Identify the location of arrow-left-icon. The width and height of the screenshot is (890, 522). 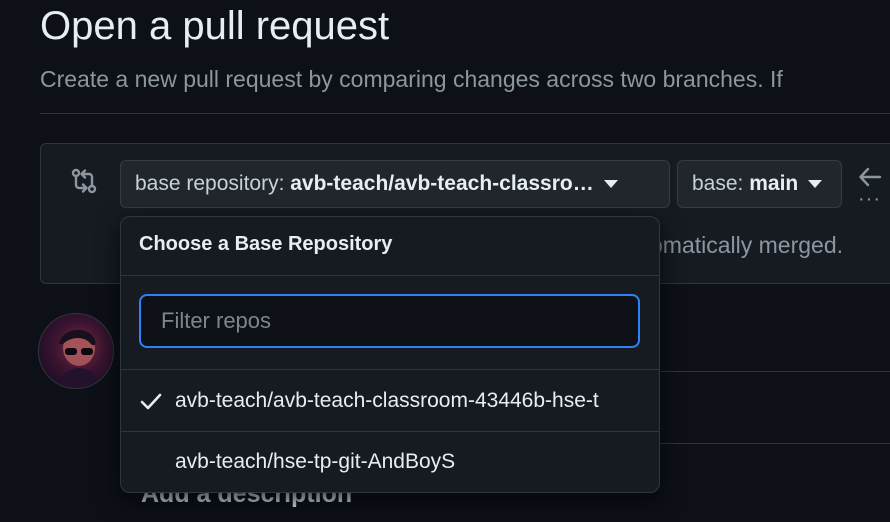
(870, 177).